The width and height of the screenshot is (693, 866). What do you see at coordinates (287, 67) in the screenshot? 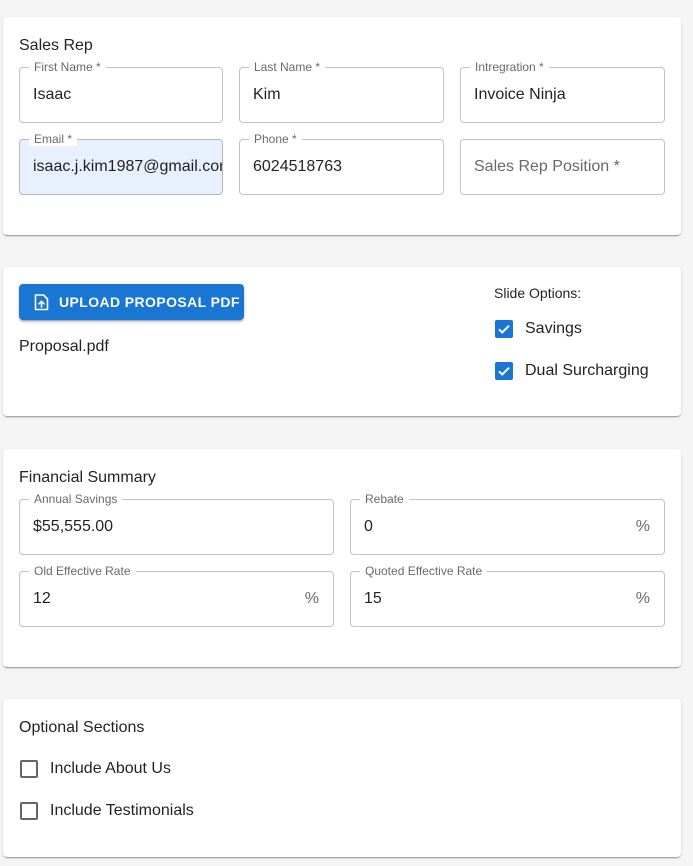
I see `last-name-label: Last Name *` at bounding box center [287, 67].